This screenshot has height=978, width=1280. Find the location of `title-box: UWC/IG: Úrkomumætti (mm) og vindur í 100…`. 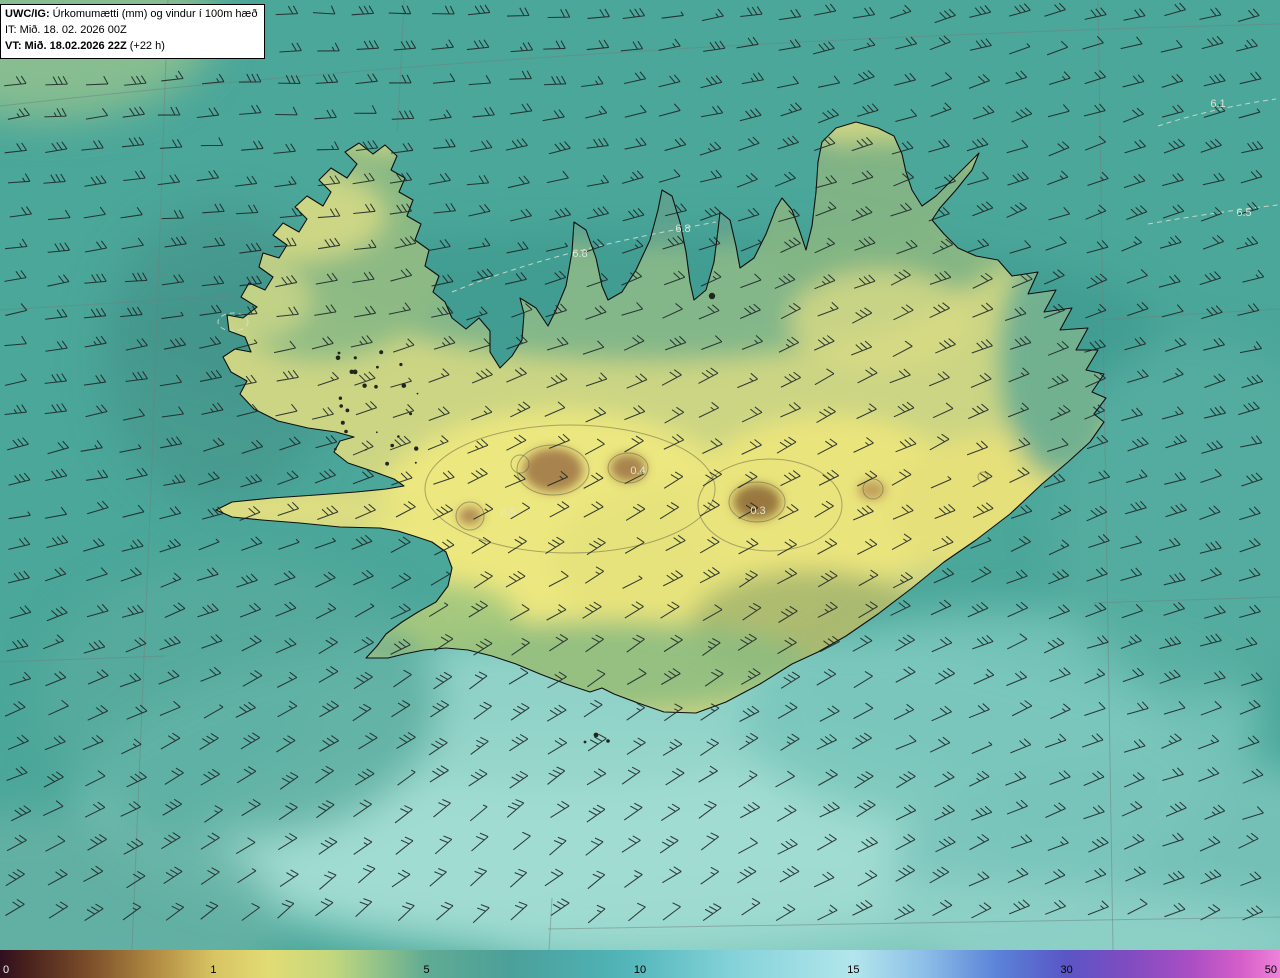

title-box: UWC/IG: Úrkomumætti (mm) og vindur í 100… is located at coordinates (133, 31).